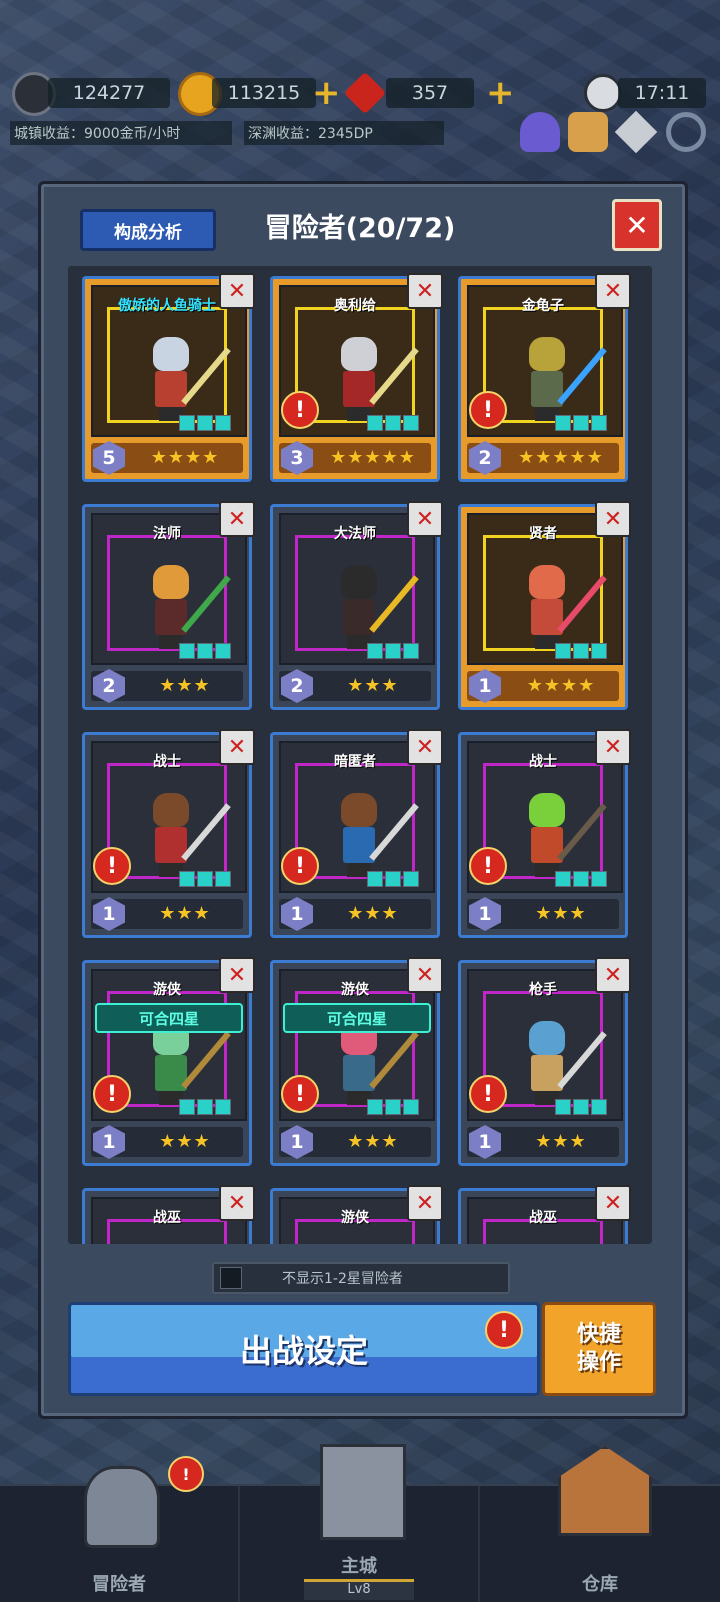 The width and height of the screenshot is (720, 1602). I want to click on adventurer-card: 奥利给 ✕! 3 ★★★★★, so click(356, 377).